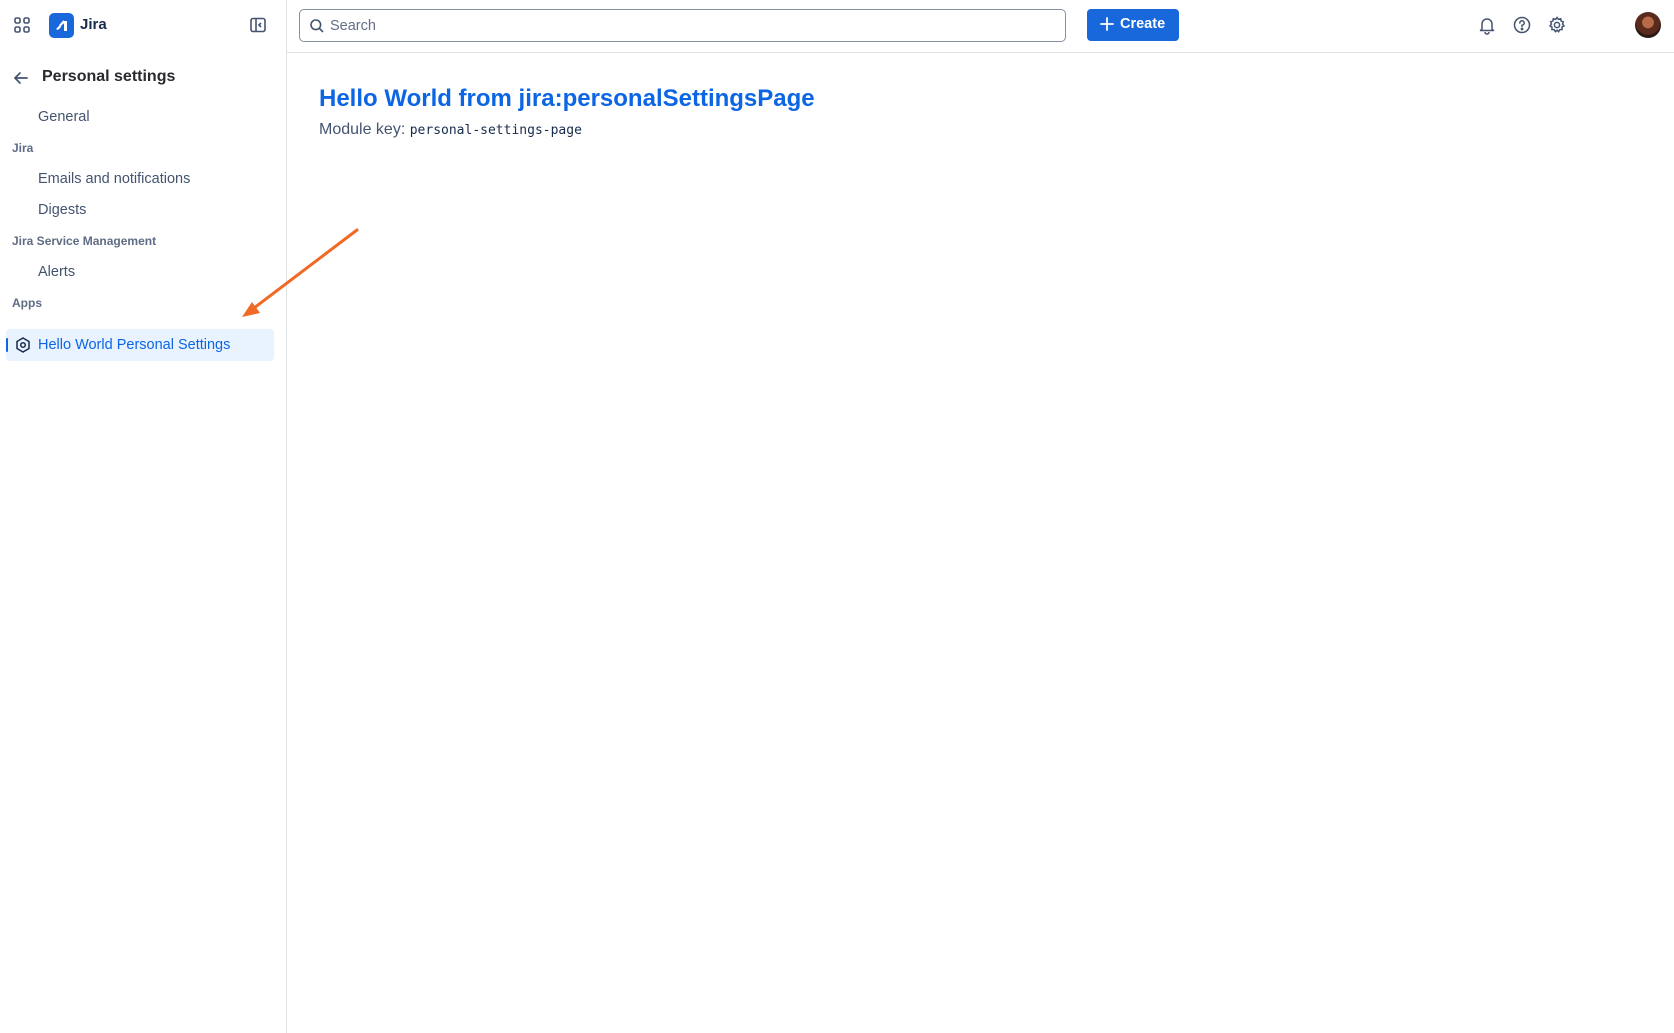 The width and height of the screenshot is (1674, 1033). I want to click on sidebar-header: Jira, so click(143, 25).